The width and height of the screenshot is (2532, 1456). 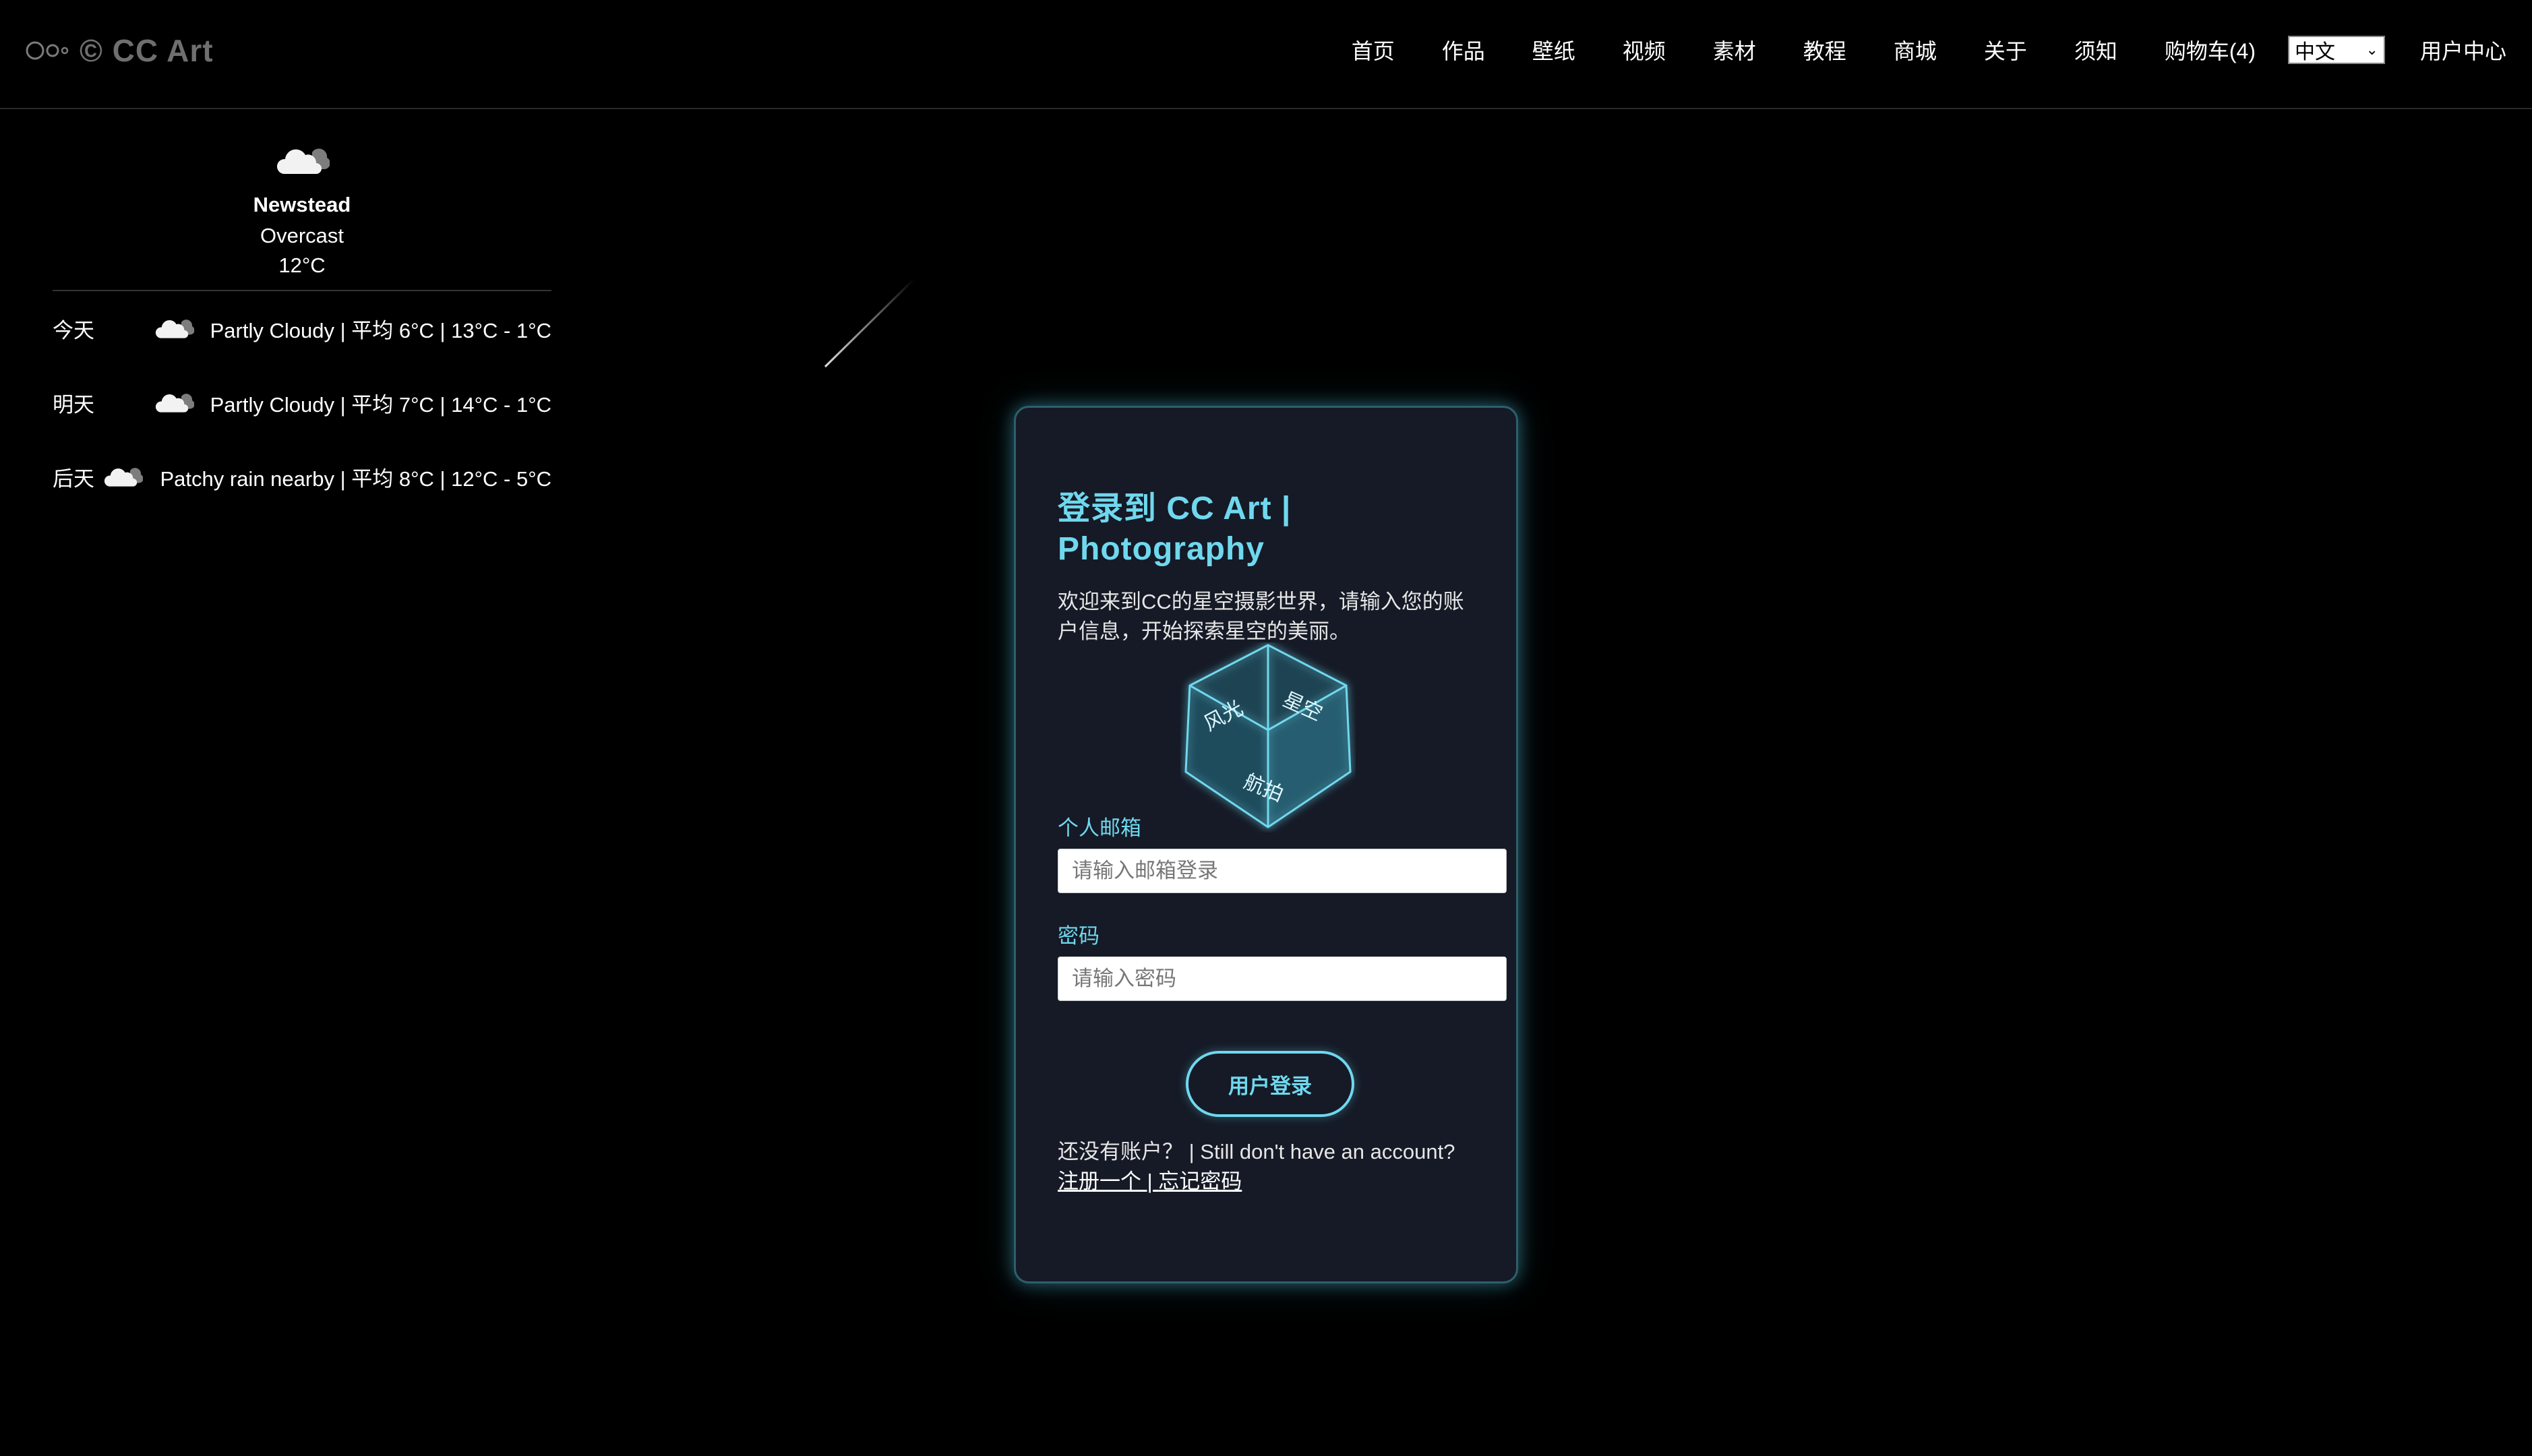 What do you see at coordinates (1282, 871) in the screenshot?
I see `email-field` at bounding box center [1282, 871].